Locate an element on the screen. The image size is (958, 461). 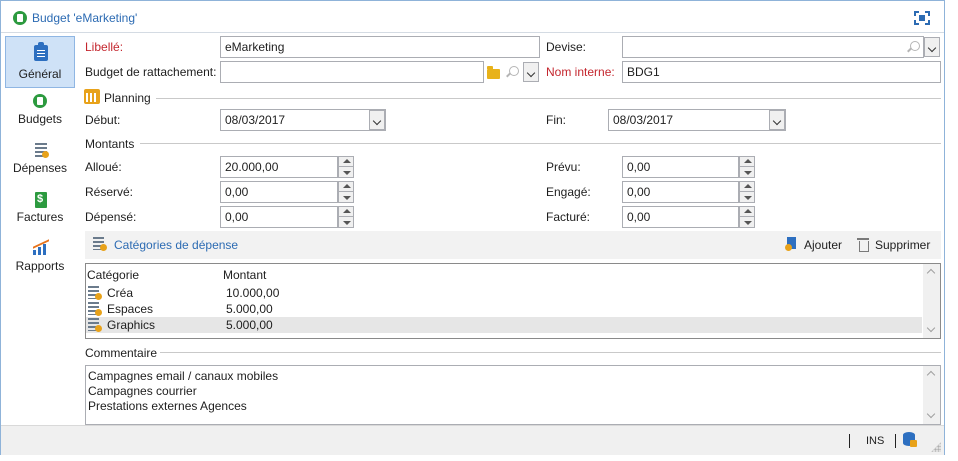
planning-title: Planning is located at coordinates (127, 98).